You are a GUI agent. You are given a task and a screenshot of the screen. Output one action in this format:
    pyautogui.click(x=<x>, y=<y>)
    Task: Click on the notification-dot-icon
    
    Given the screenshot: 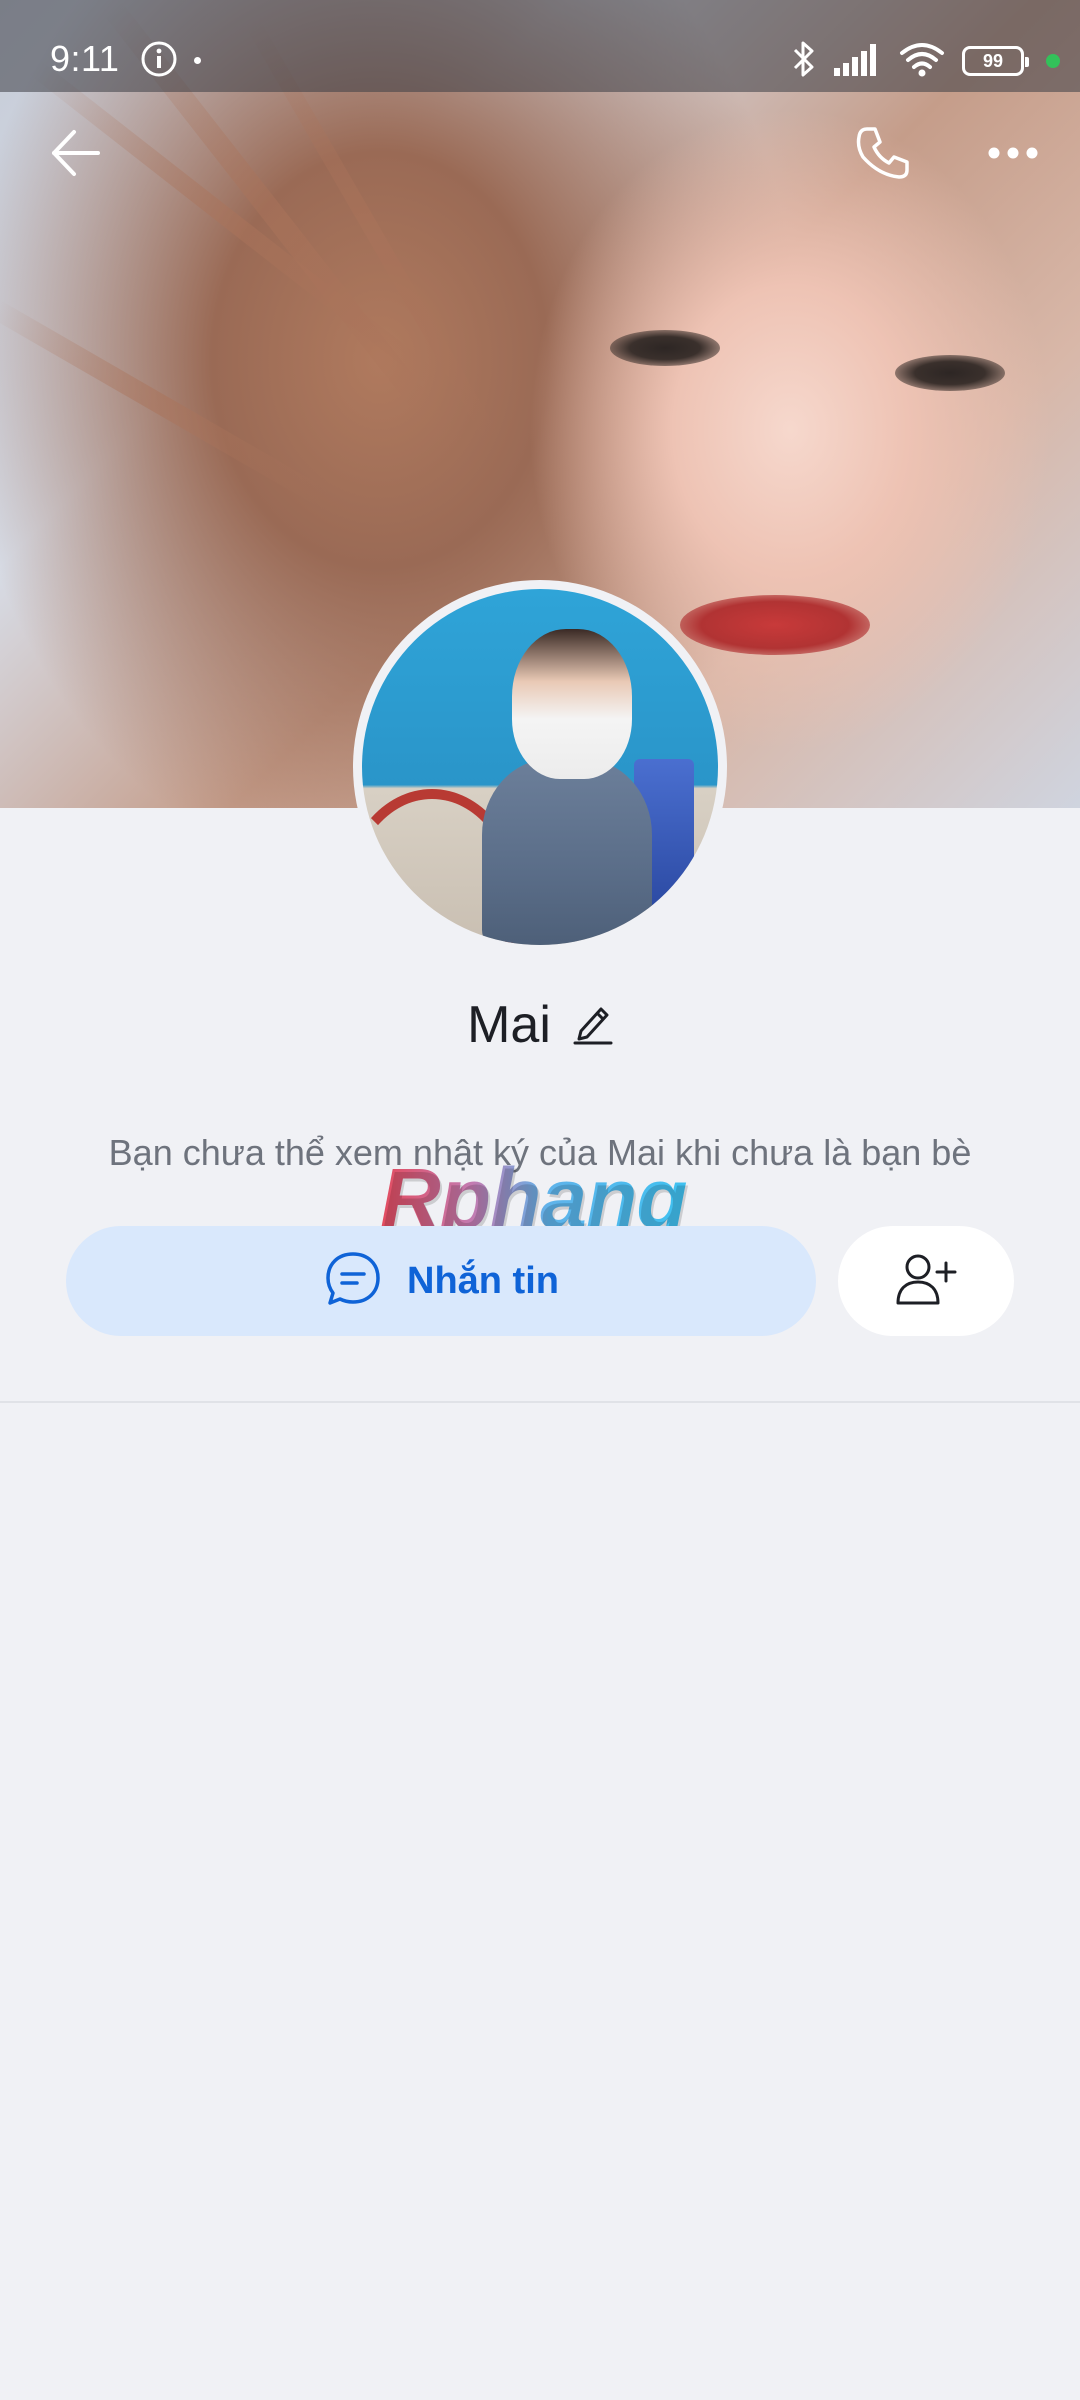 What is the action you would take?
    pyautogui.click(x=197, y=60)
    